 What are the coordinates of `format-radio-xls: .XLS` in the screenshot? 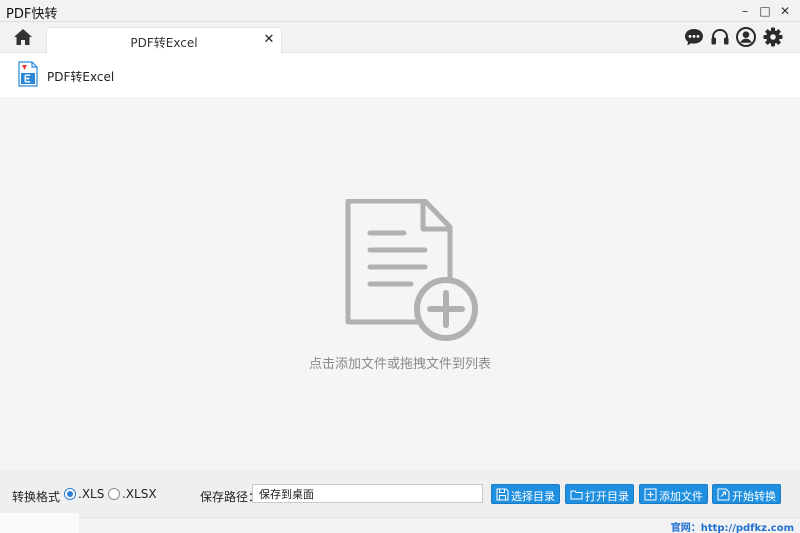 It's located at (84, 495).